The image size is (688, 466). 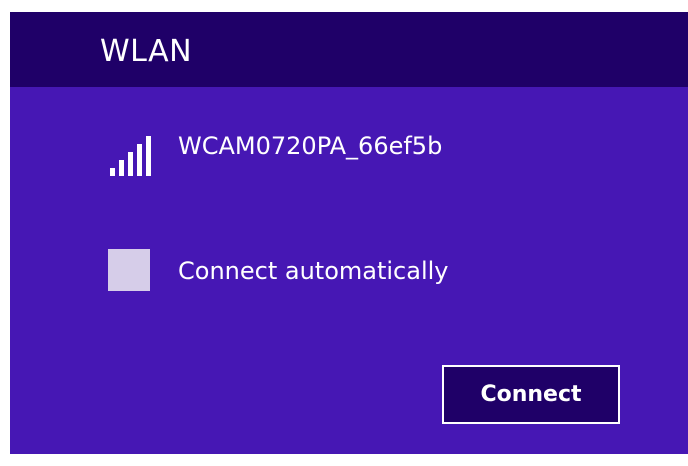 I want to click on page-title: WLAN, so click(x=146, y=51).